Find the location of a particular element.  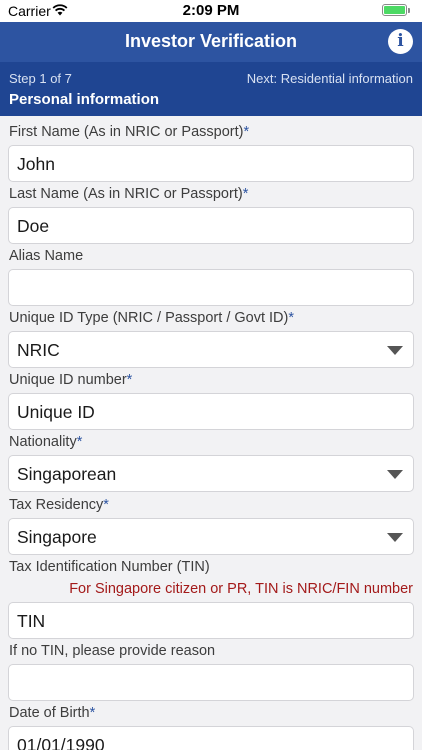

first-name-field: John is located at coordinates (211, 163).